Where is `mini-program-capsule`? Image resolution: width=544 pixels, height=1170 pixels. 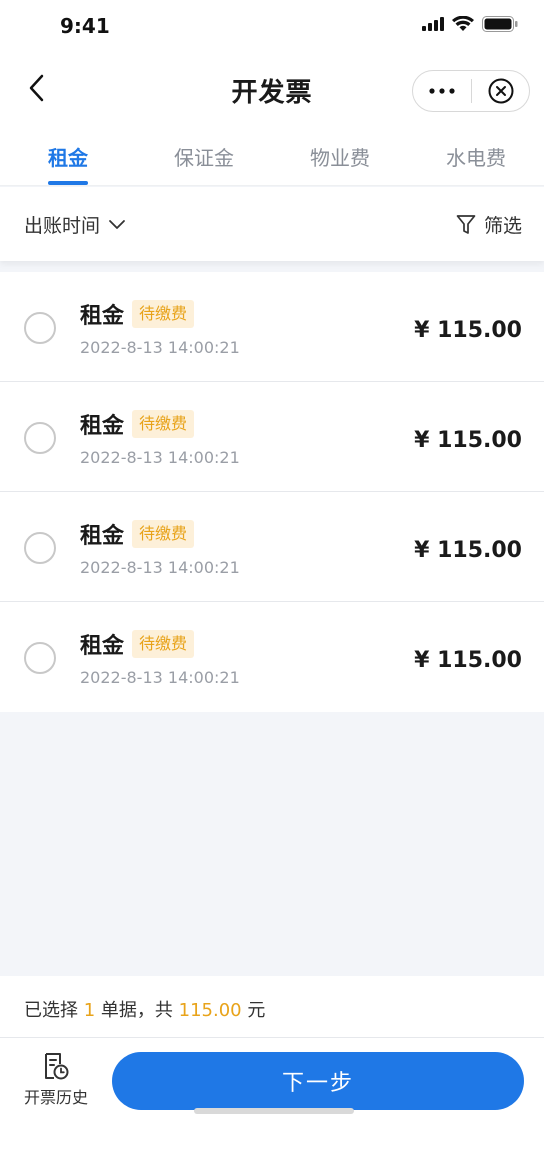
mini-program-capsule is located at coordinates (471, 91).